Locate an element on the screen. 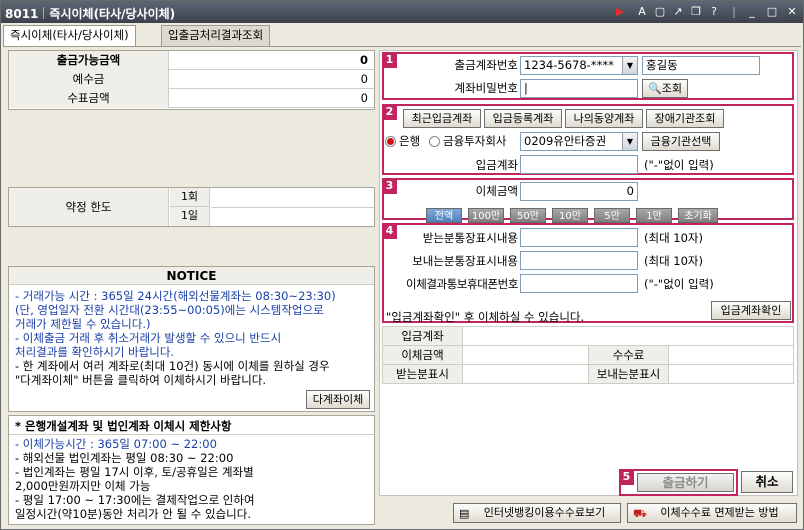  font-icon: A is located at coordinates (642, 12).